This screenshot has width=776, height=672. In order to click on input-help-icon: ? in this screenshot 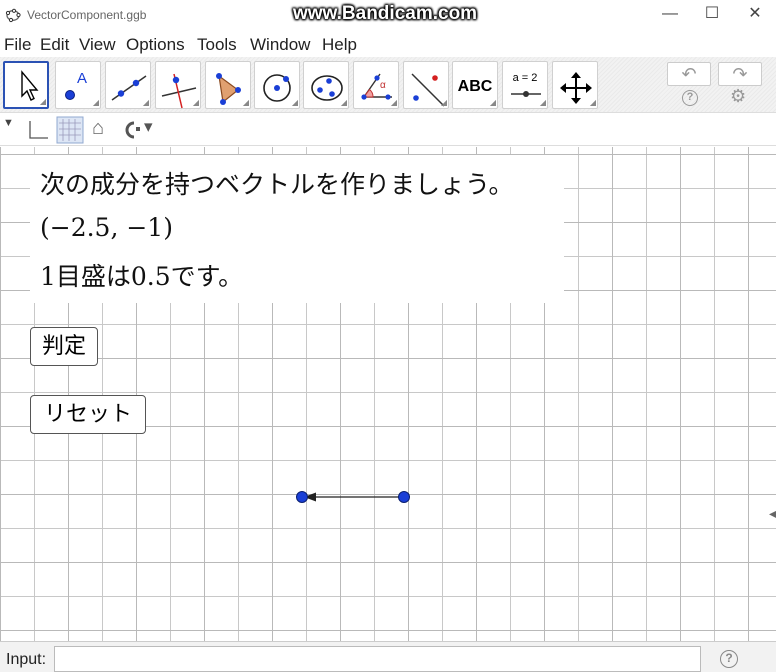, I will do `click(729, 659)`.